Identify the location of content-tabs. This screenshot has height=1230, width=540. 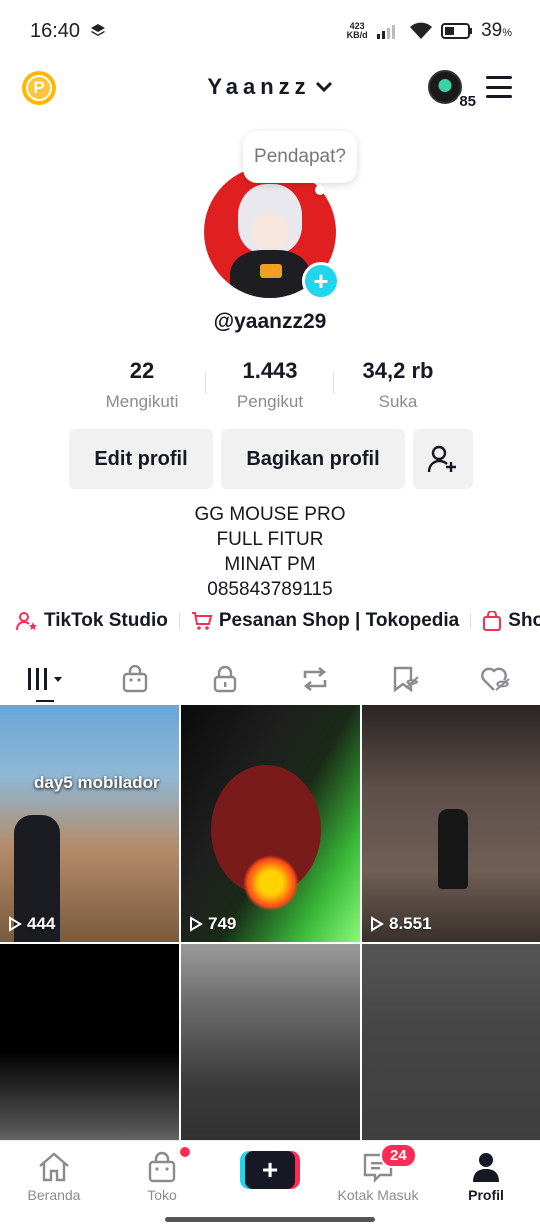
(270, 679).